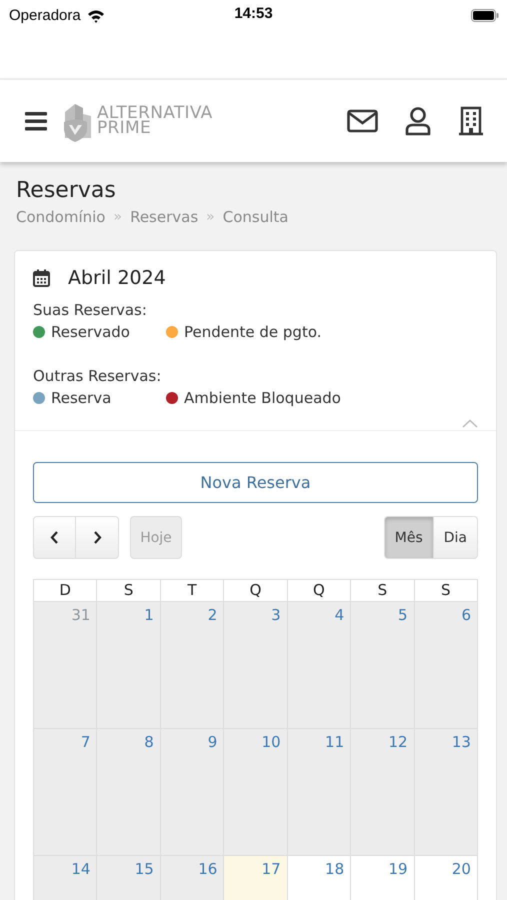 The height and width of the screenshot is (900, 507). Describe the element at coordinates (95, 15) in the screenshot. I see `wifi-icon` at that location.